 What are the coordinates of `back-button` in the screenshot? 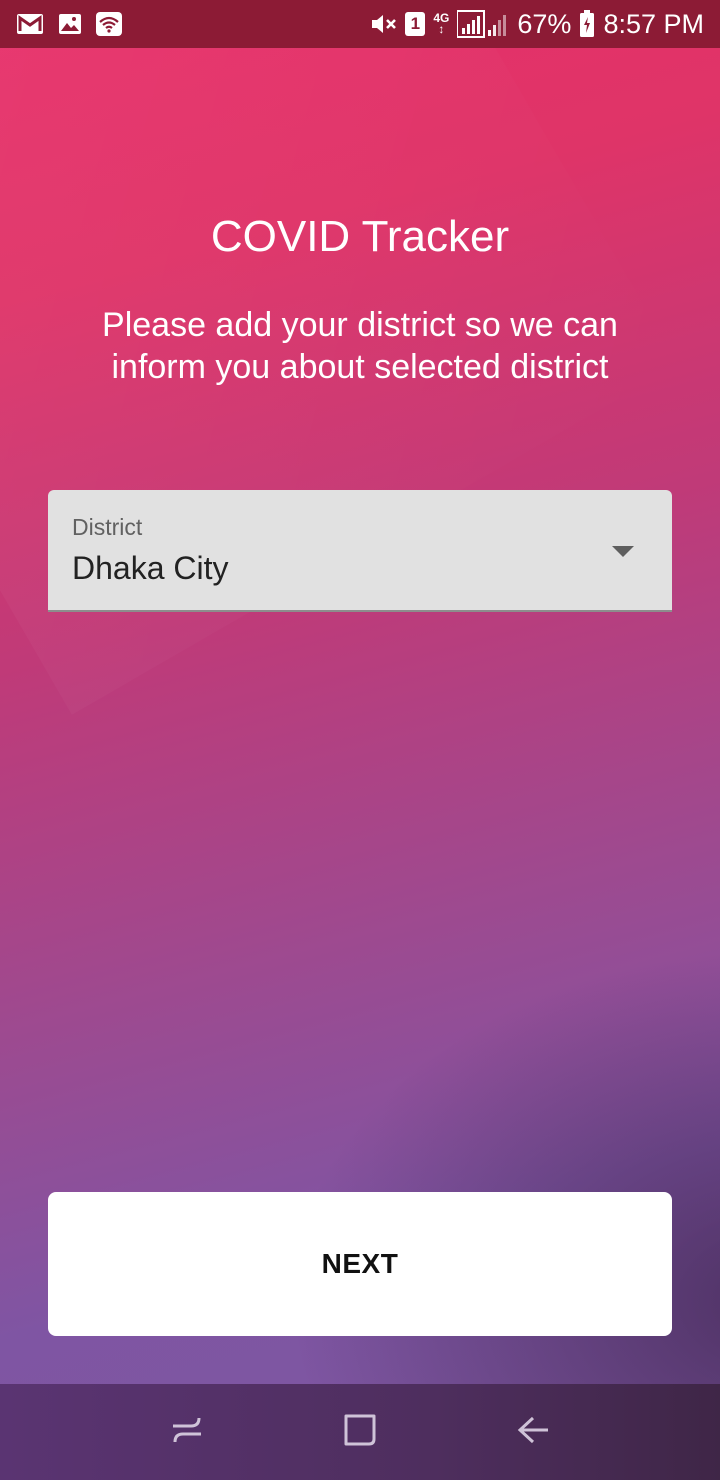 It's located at (533, 1432).